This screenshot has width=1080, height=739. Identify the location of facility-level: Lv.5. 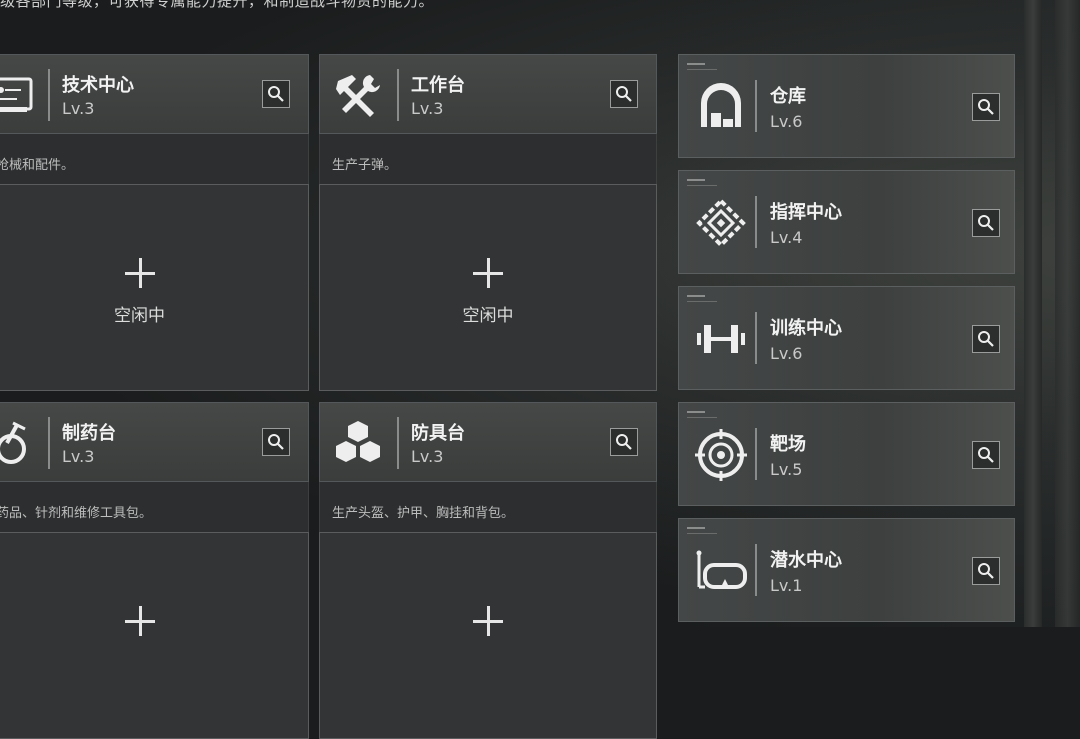
(786, 469).